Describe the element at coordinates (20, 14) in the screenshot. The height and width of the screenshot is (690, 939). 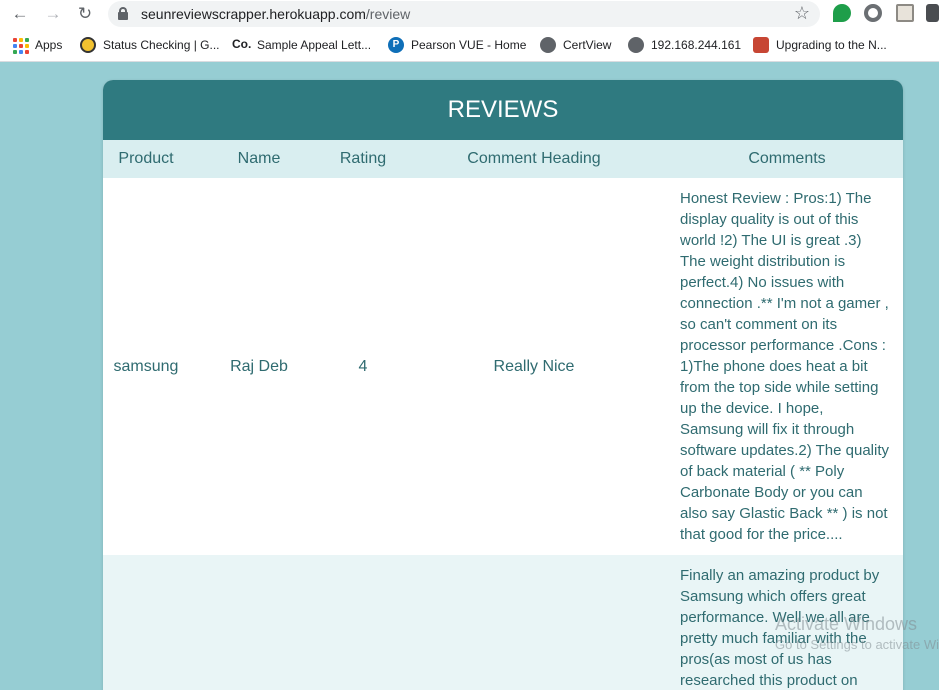
I see `back-arrow-icon: ←` at that location.